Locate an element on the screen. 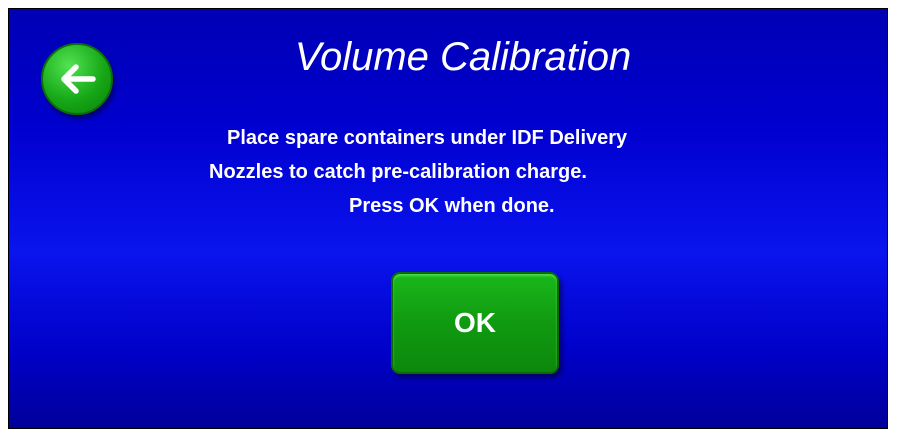 Image resolution: width=898 pixels, height=431 pixels. page-title: Volume Calibration is located at coordinates (463, 57).